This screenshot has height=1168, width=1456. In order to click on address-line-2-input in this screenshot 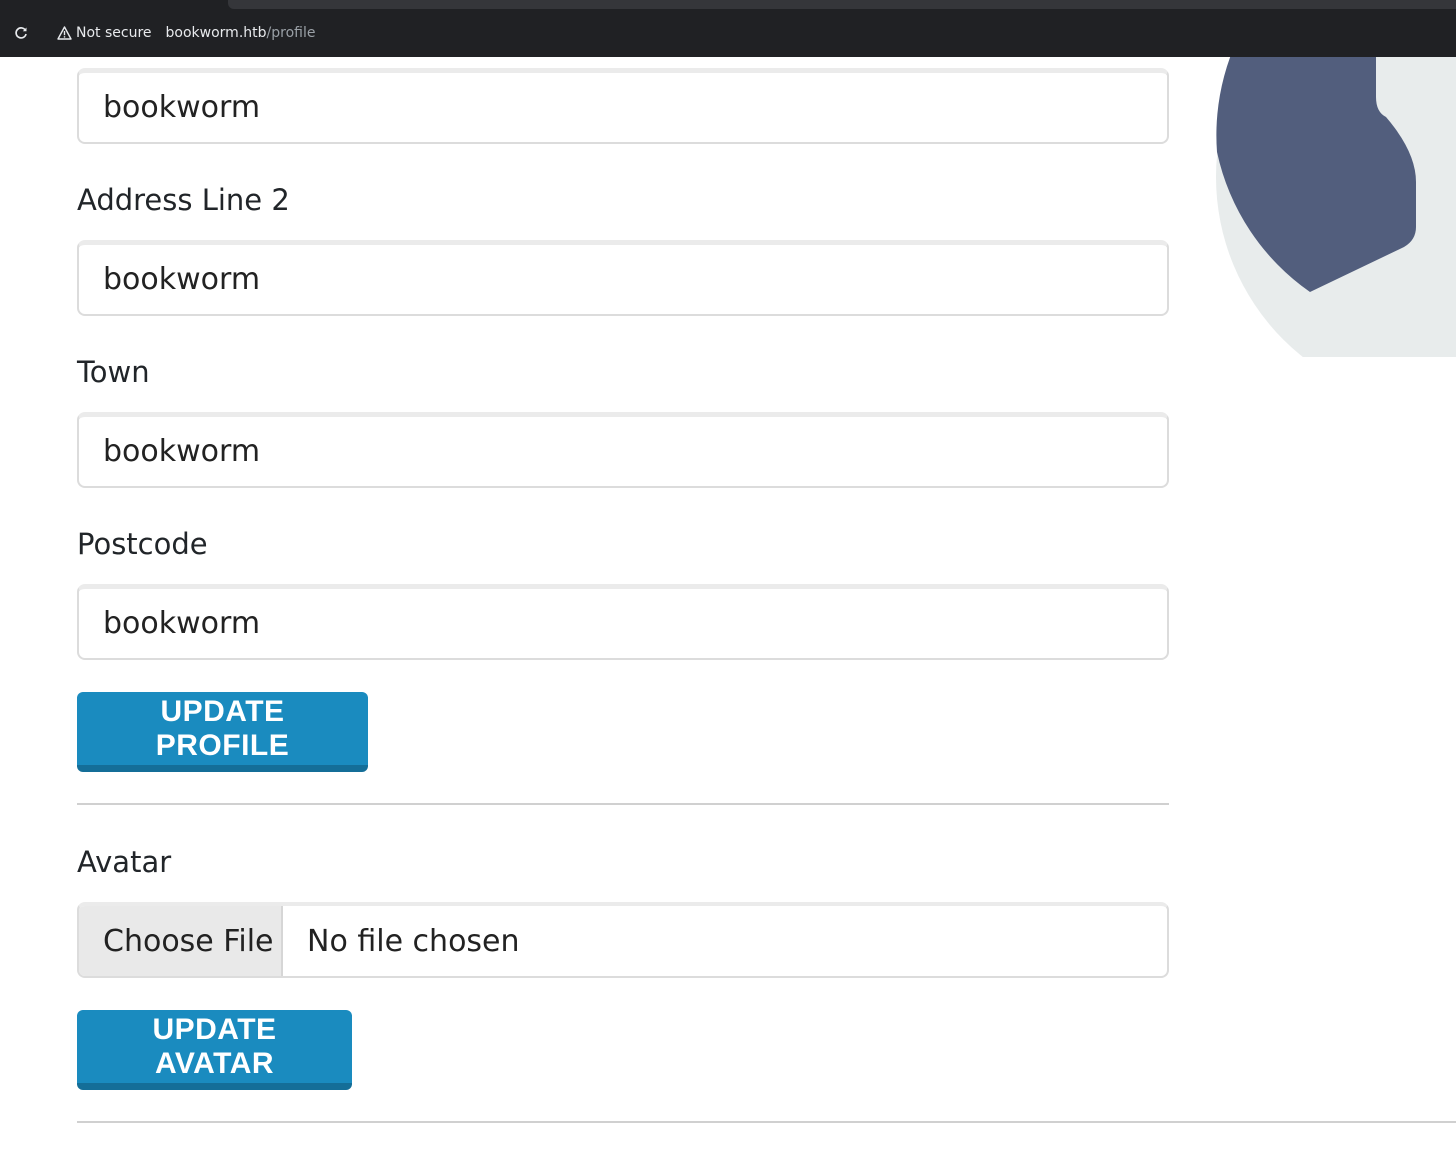, I will do `click(623, 278)`.